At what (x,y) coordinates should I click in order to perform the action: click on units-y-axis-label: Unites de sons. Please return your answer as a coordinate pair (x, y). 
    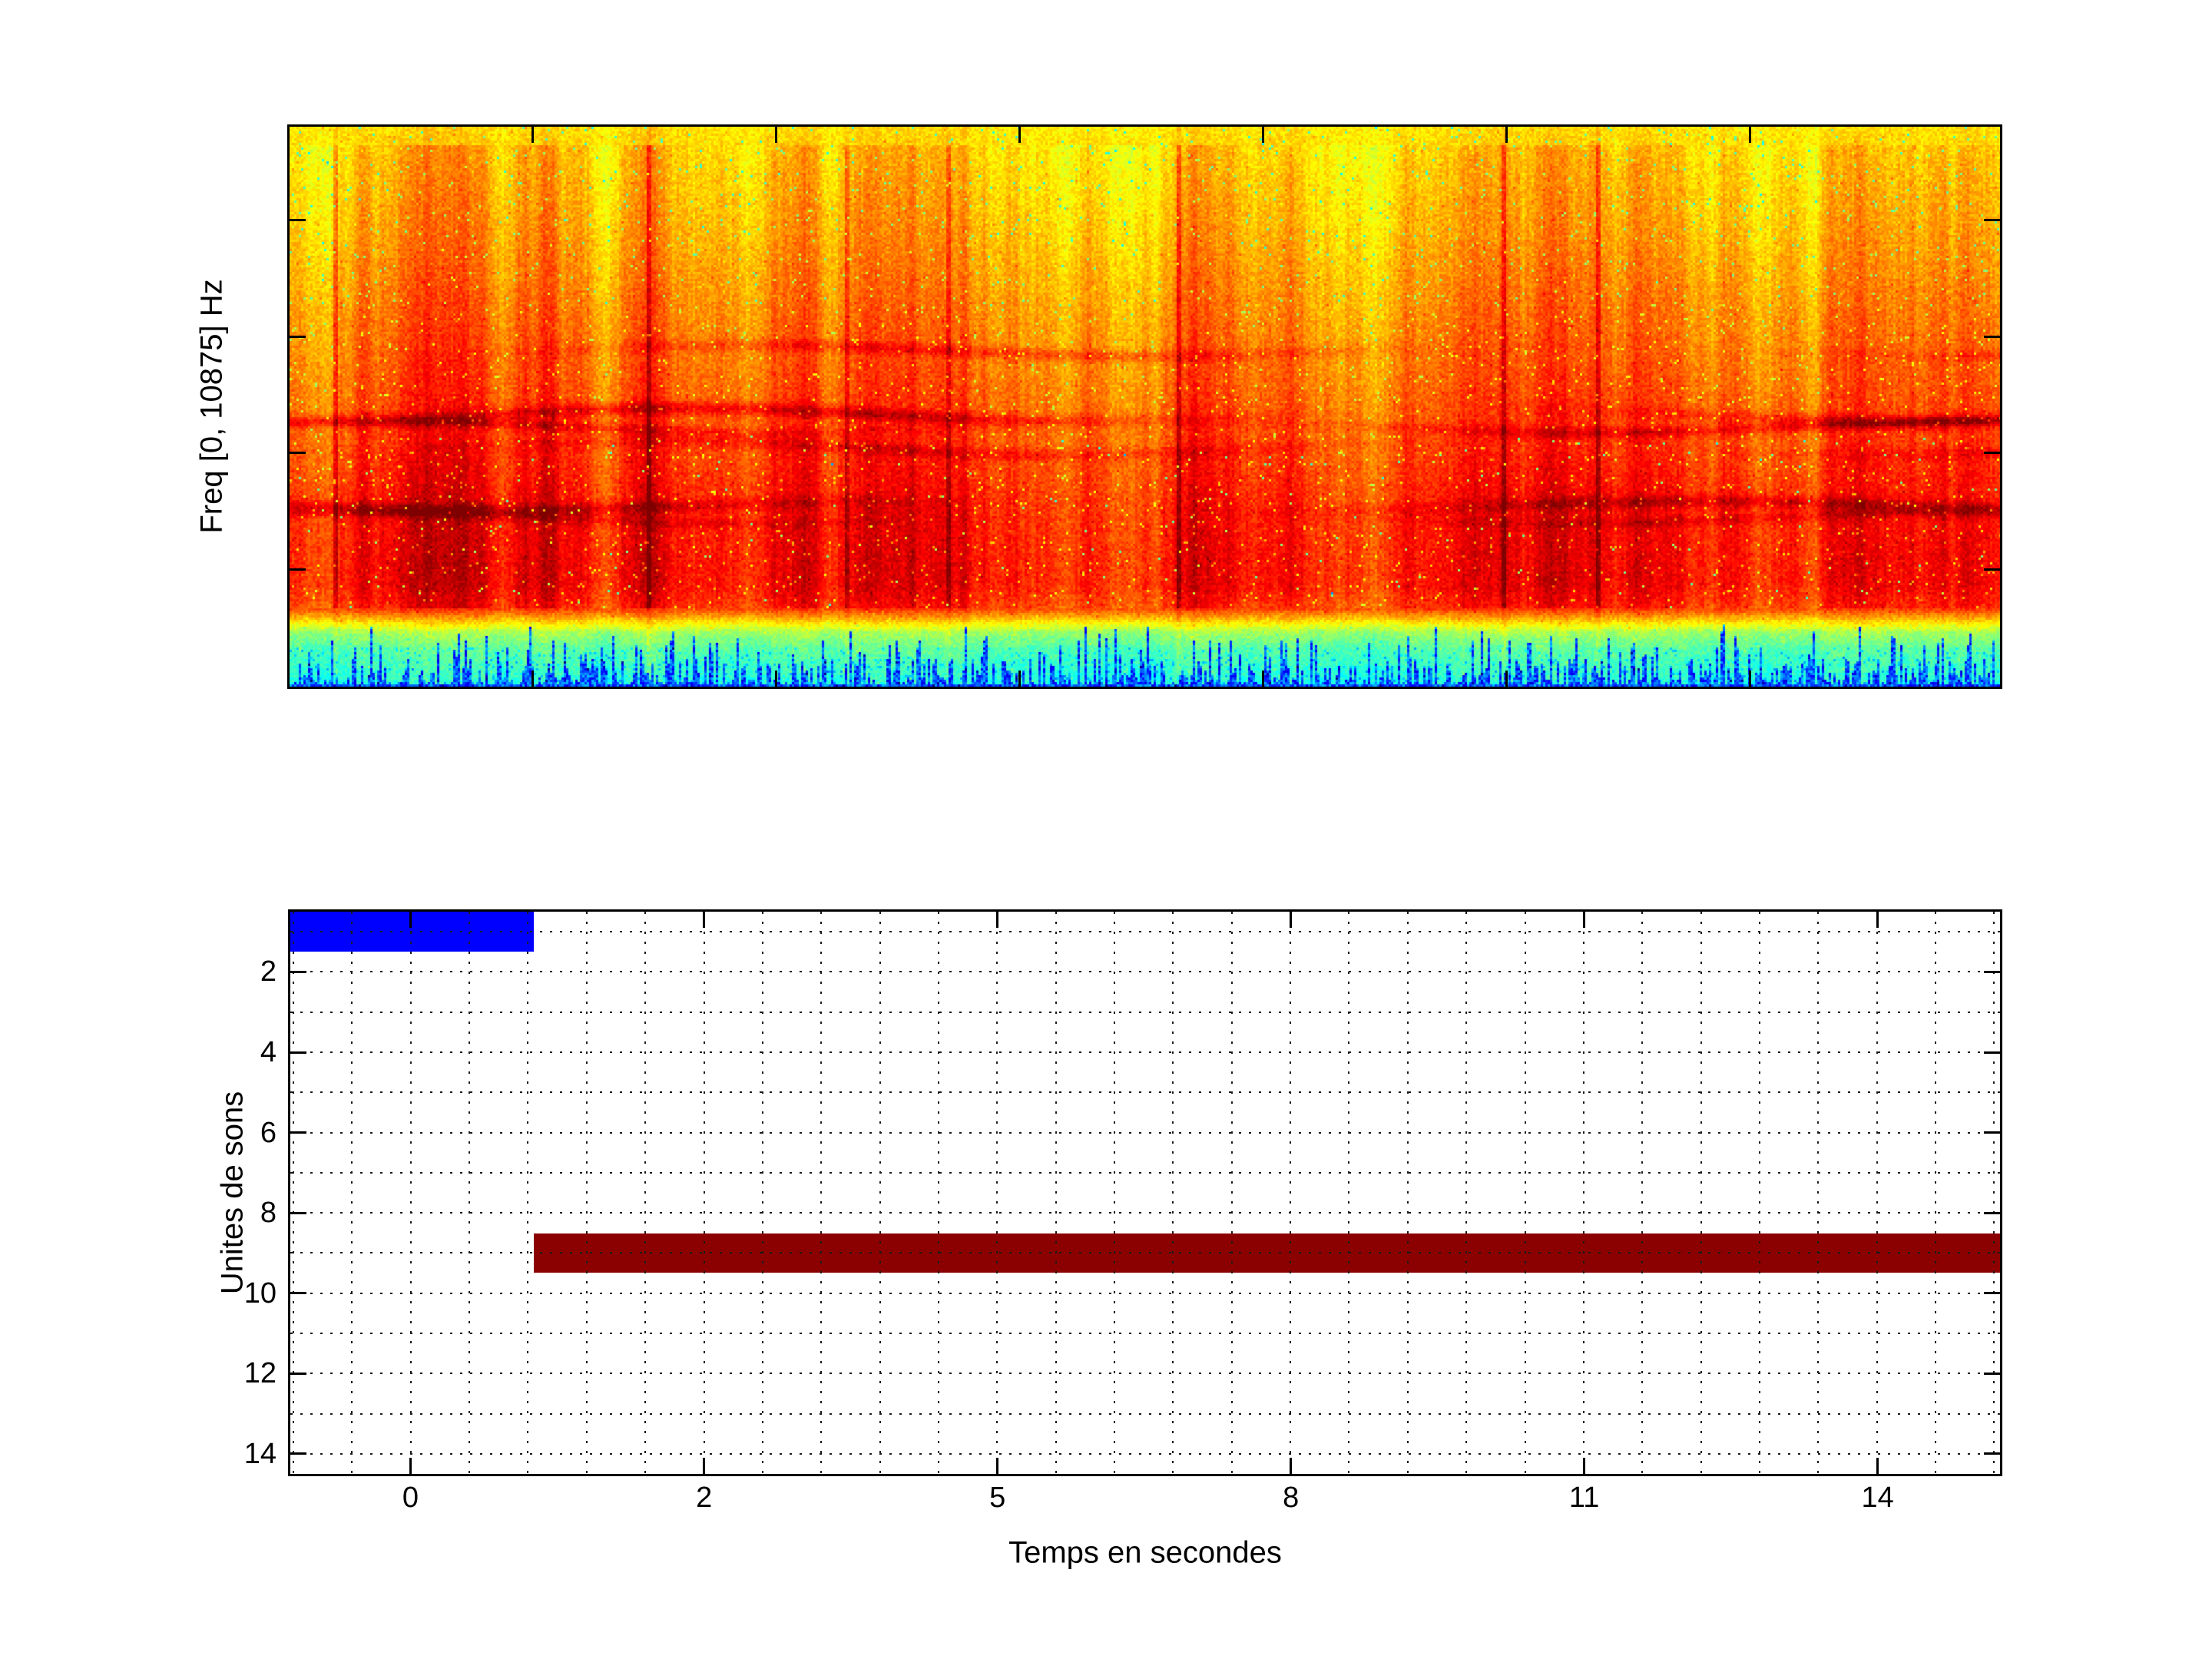
    Looking at the image, I should click on (233, 1193).